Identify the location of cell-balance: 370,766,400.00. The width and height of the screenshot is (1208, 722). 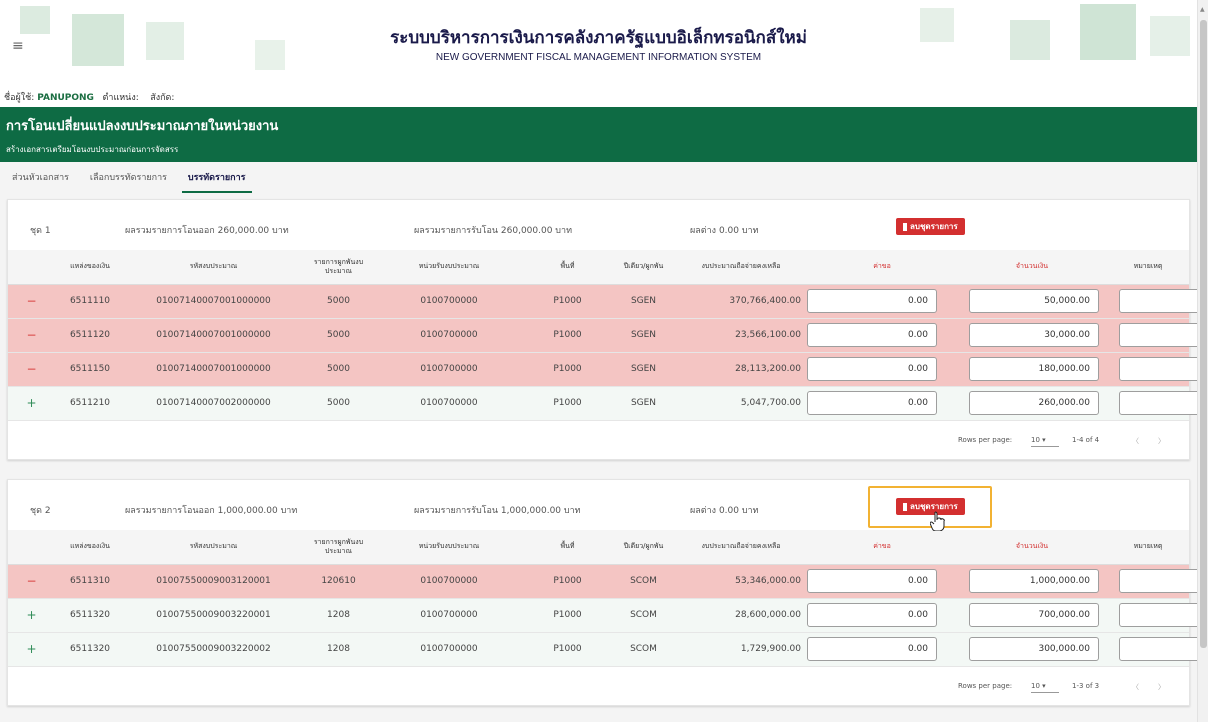
(741, 301).